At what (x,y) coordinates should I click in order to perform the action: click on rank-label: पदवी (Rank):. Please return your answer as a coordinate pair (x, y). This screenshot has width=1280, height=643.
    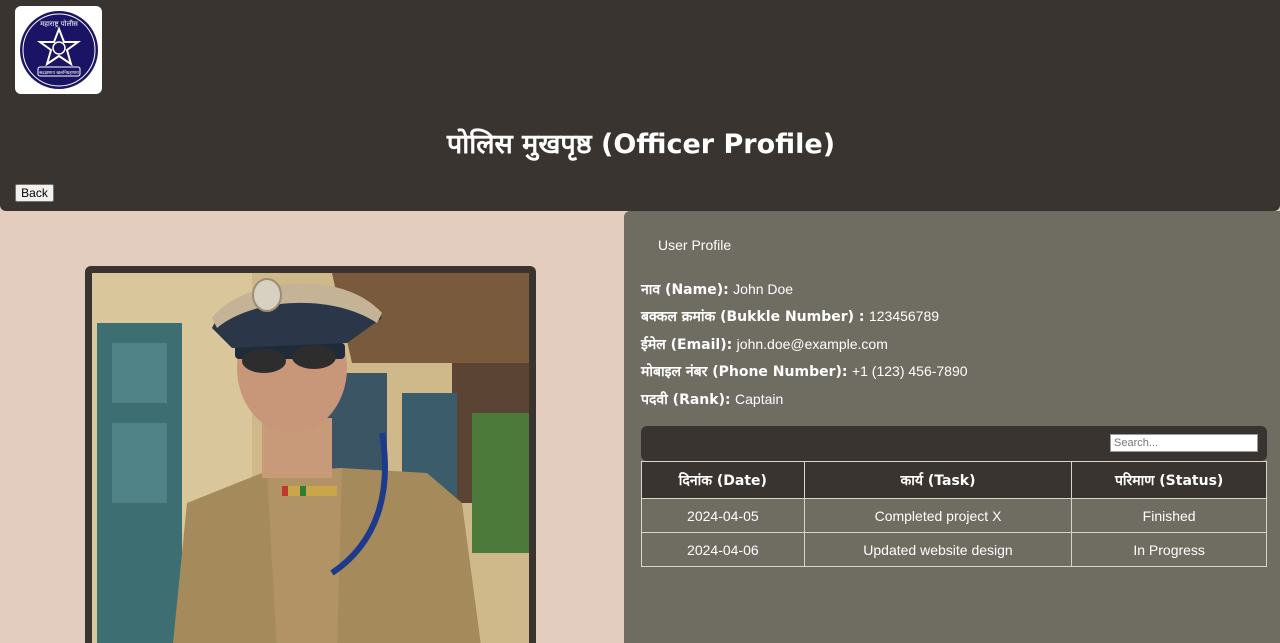
    Looking at the image, I should click on (686, 400).